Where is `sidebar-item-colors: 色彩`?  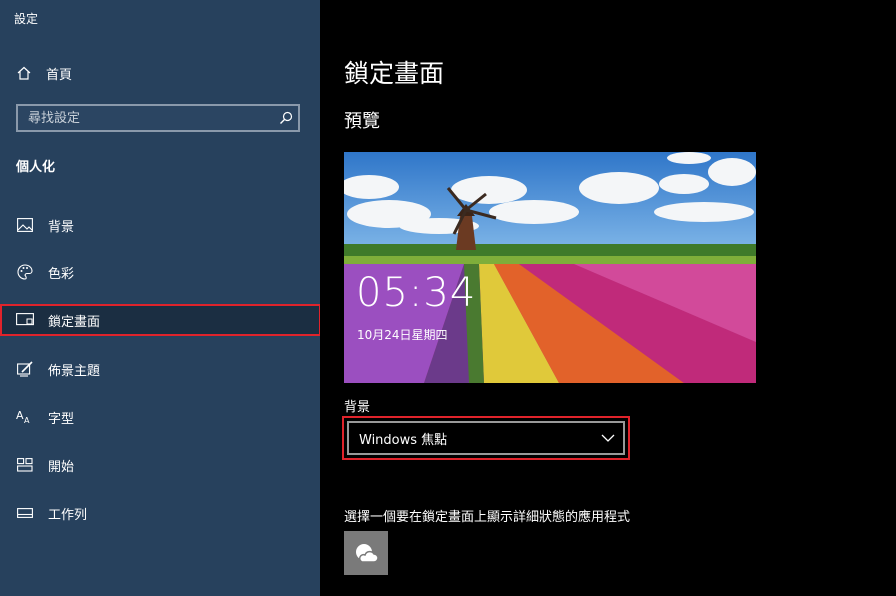
sidebar-item-colors: 色彩 is located at coordinates (160, 272).